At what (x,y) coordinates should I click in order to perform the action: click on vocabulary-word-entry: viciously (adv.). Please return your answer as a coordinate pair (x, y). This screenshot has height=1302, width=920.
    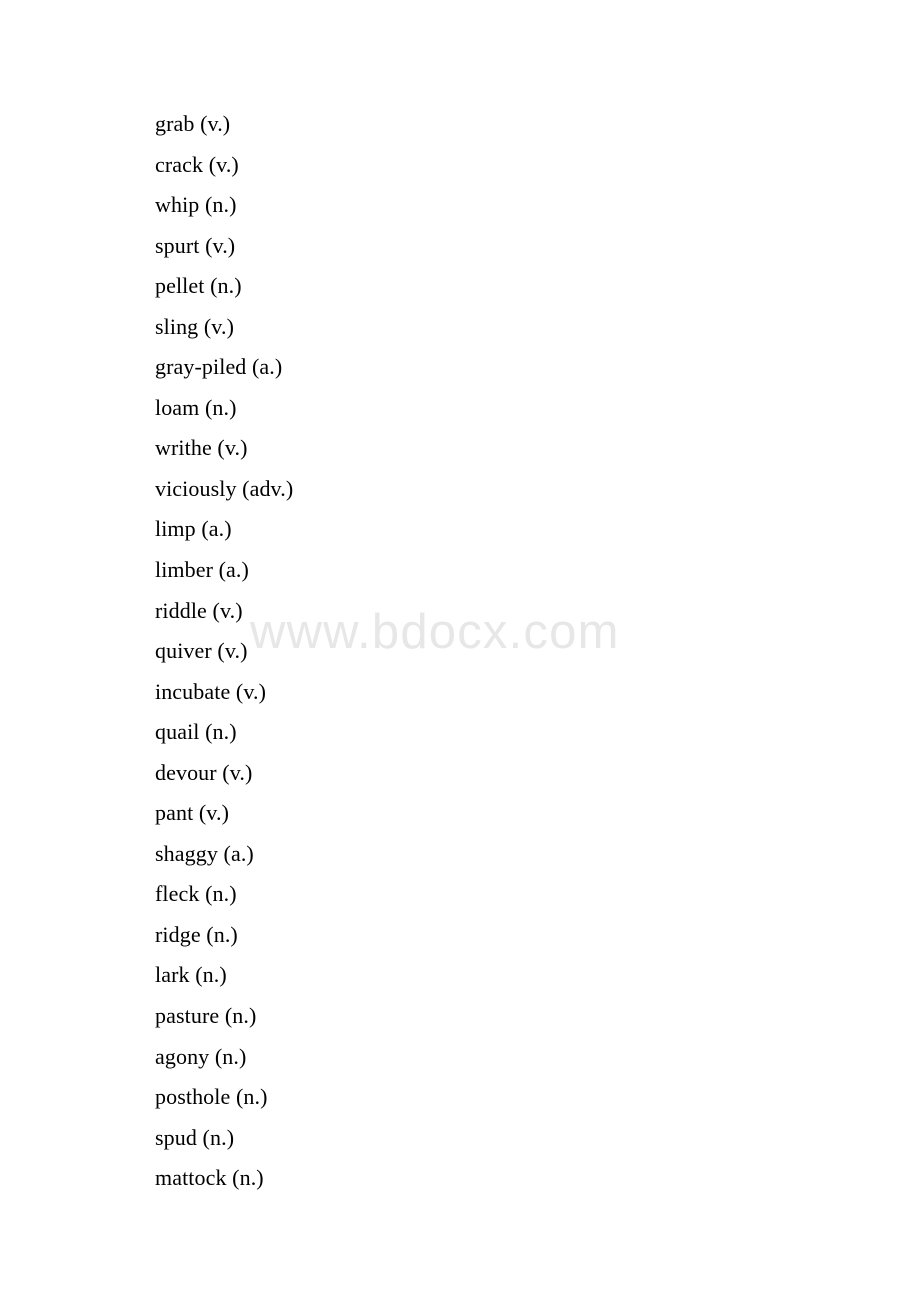
    Looking at the image, I should click on (224, 488).